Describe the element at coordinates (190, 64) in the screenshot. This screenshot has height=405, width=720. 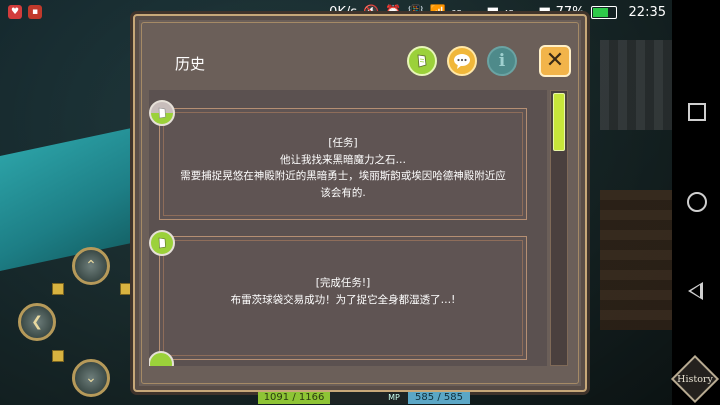
I see `dialog-title: 历史` at that location.